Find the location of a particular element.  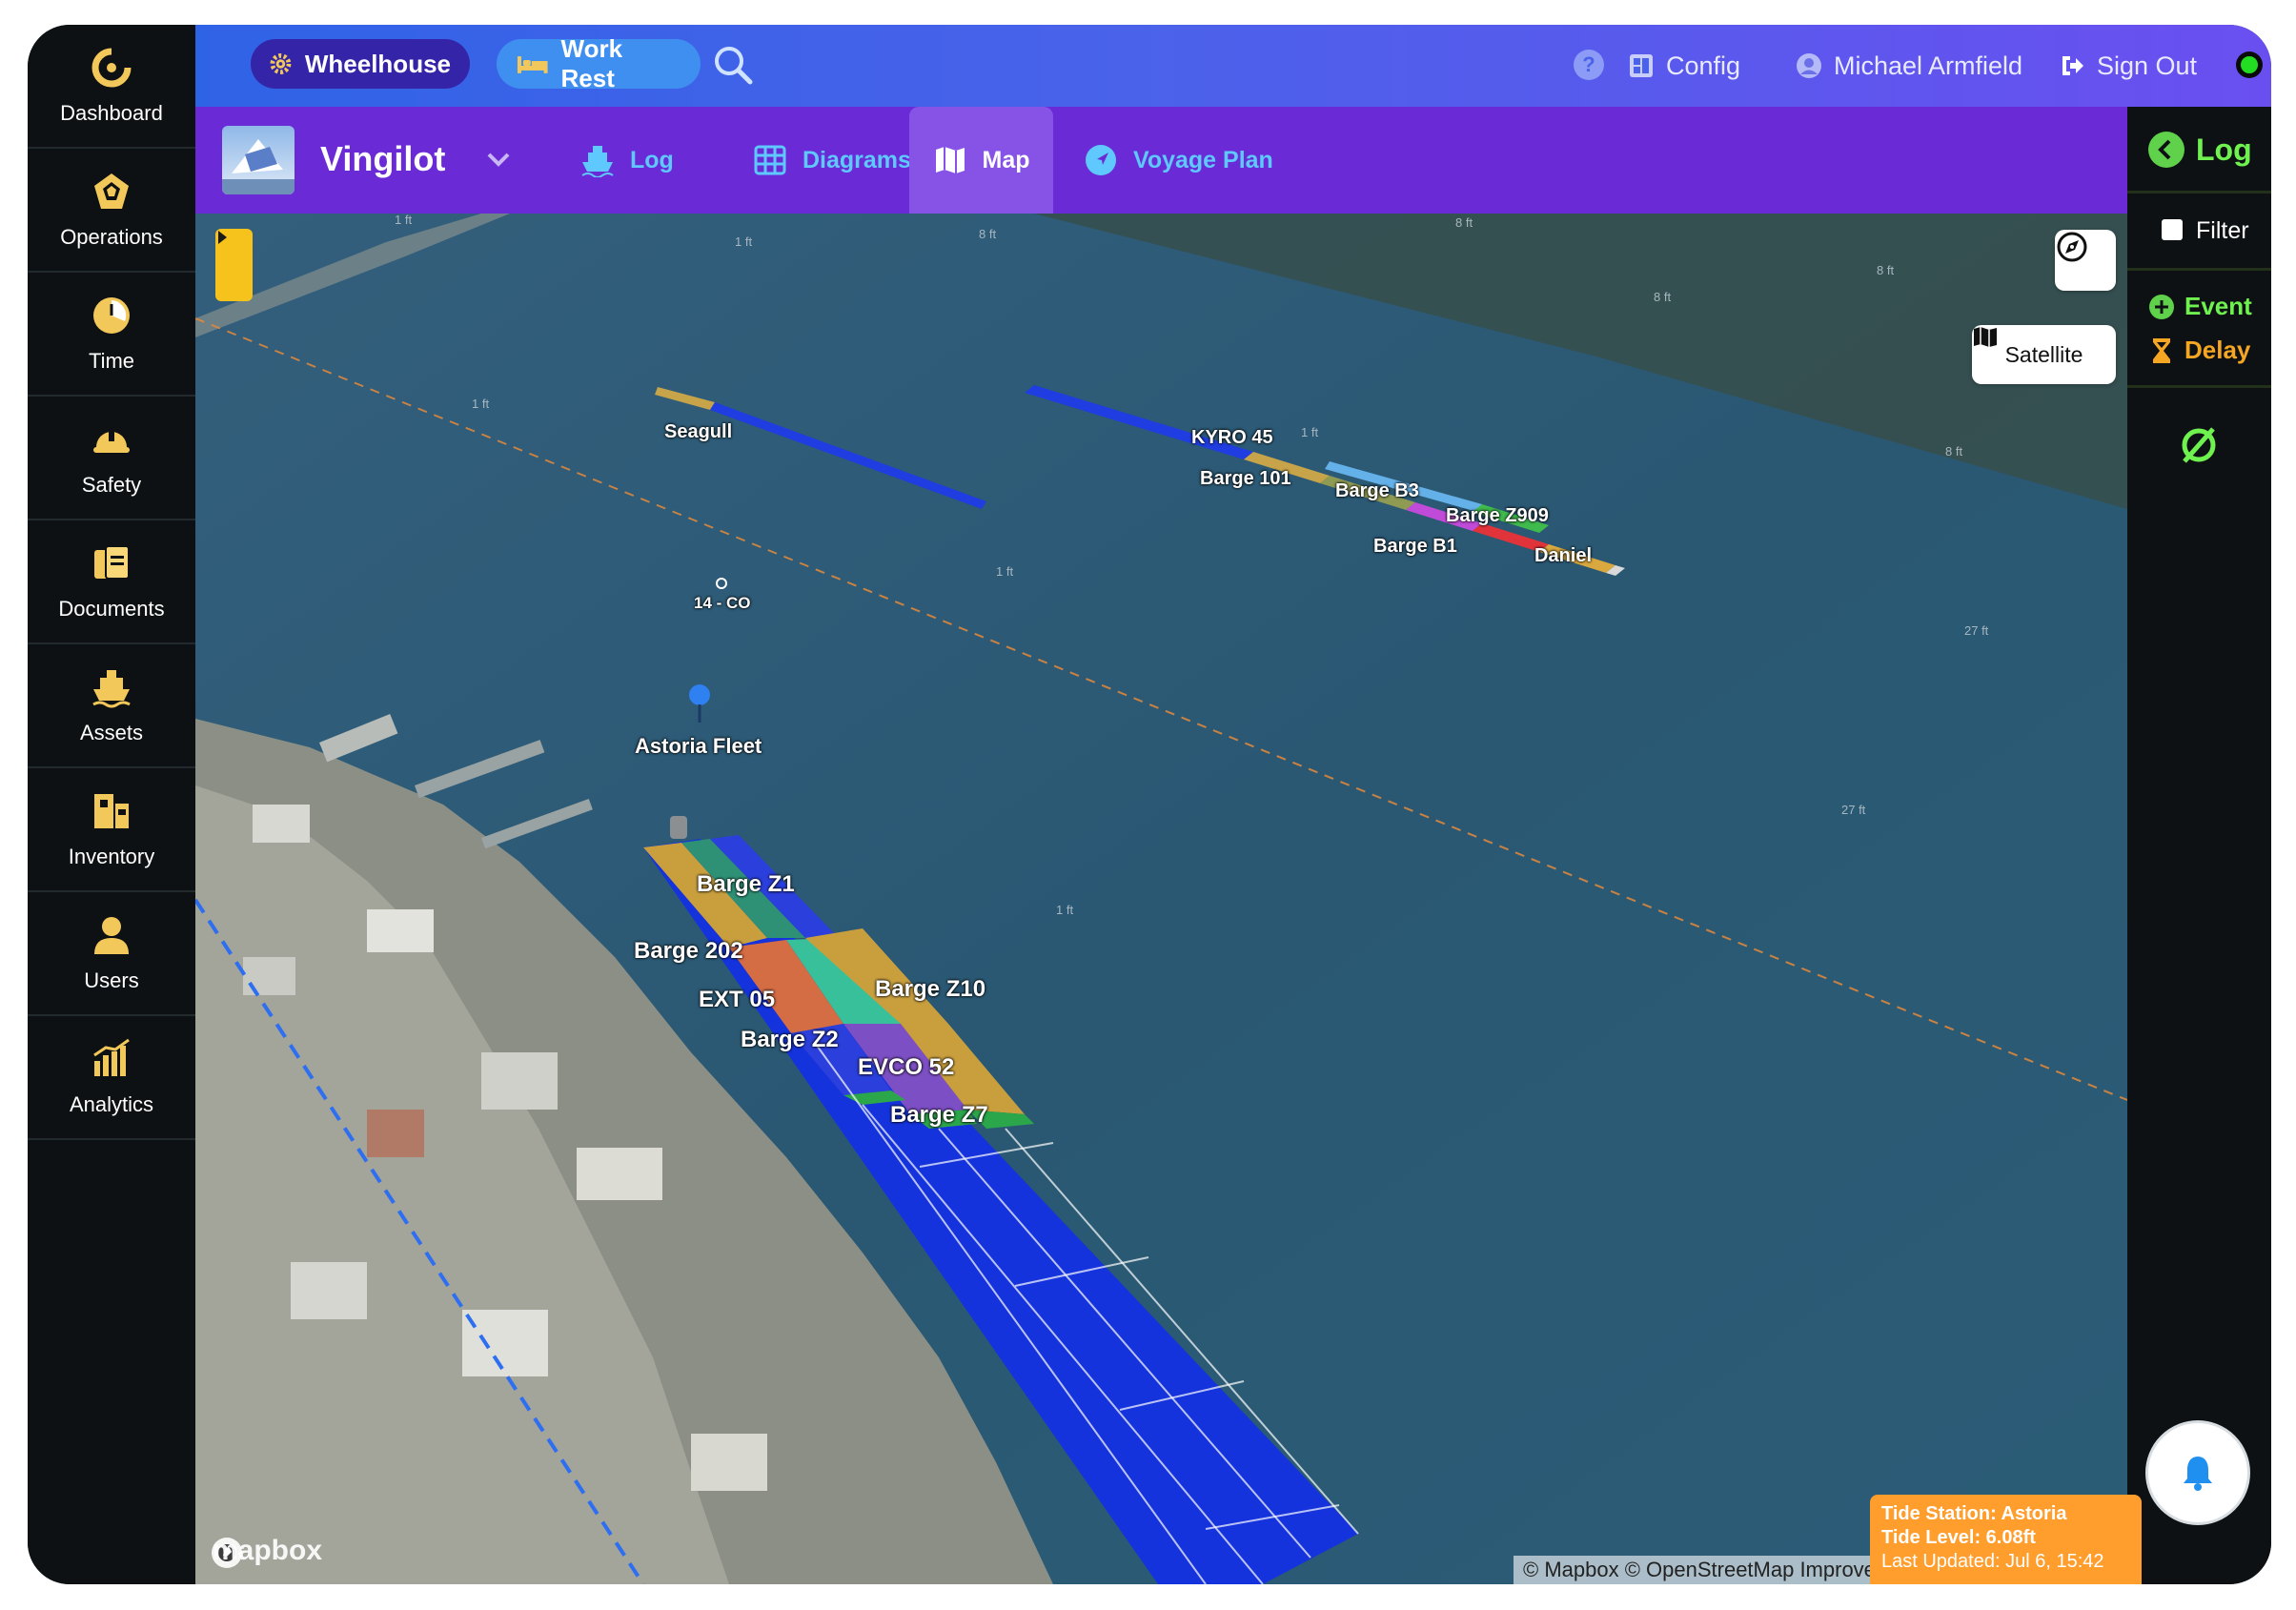

sign-out-button: Sign Out is located at coordinates (2128, 66).